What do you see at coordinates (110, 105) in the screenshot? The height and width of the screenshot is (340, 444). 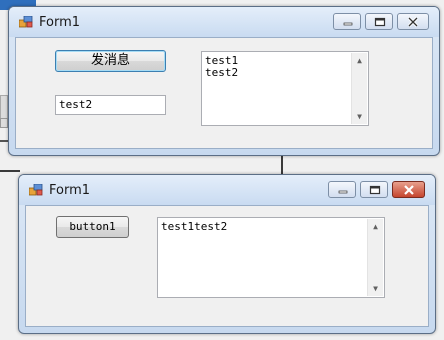 I see `message-textbox: test2` at bounding box center [110, 105].